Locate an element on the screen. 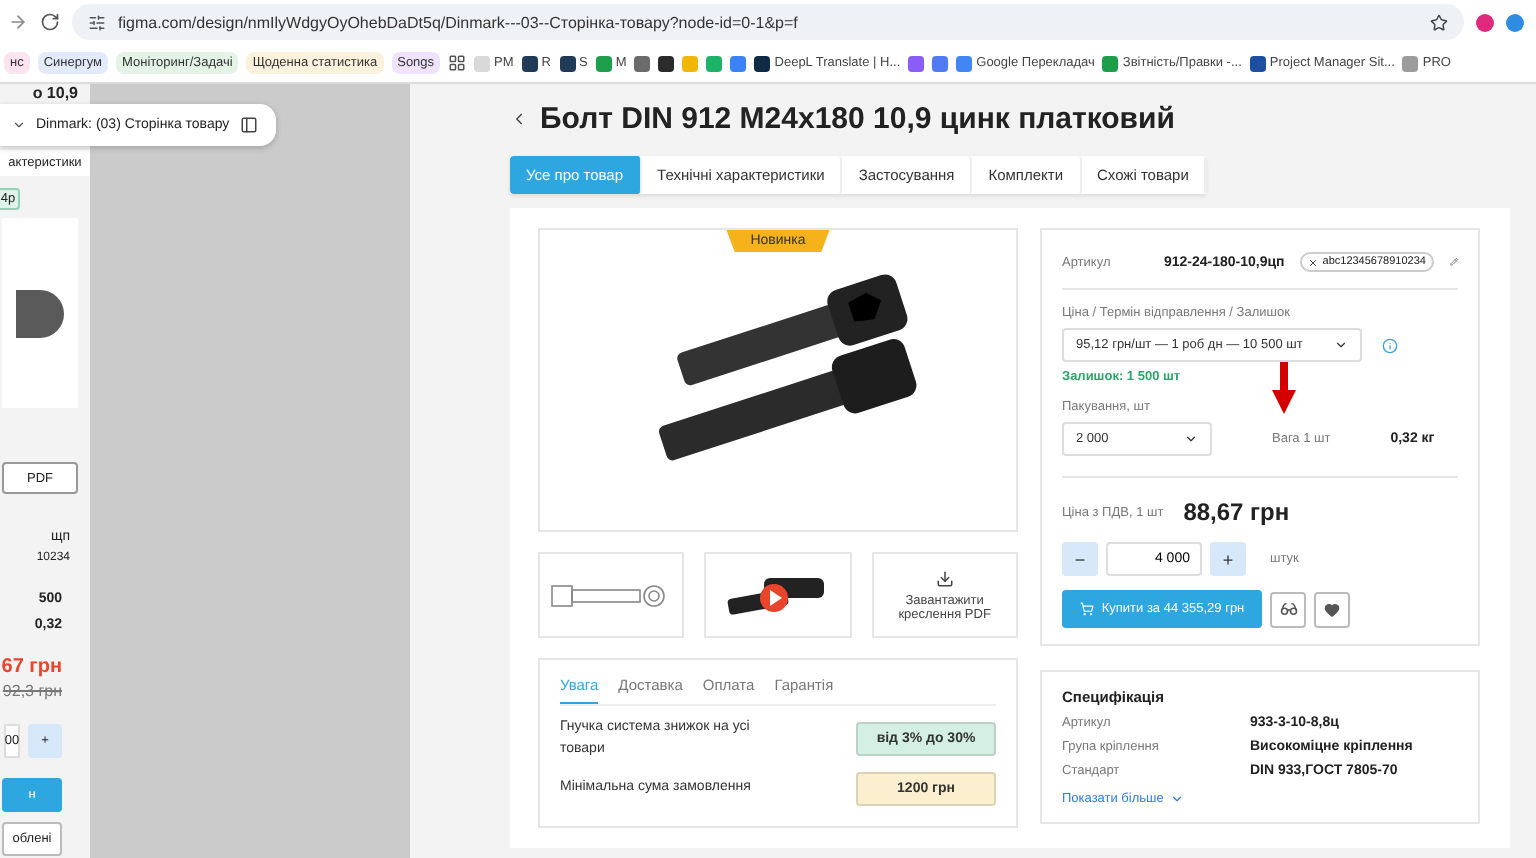  glasses-icon is located at coordinates (1288, 609).